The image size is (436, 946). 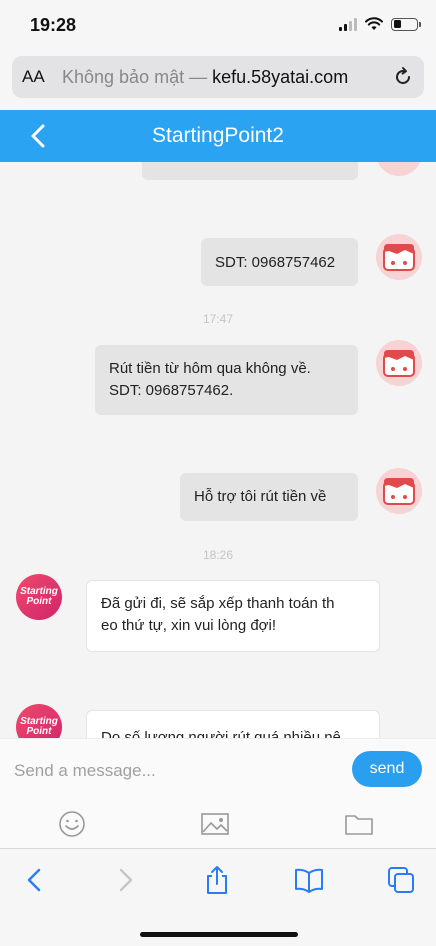 I want to click on send-button: send, so click(x=387, y=769).